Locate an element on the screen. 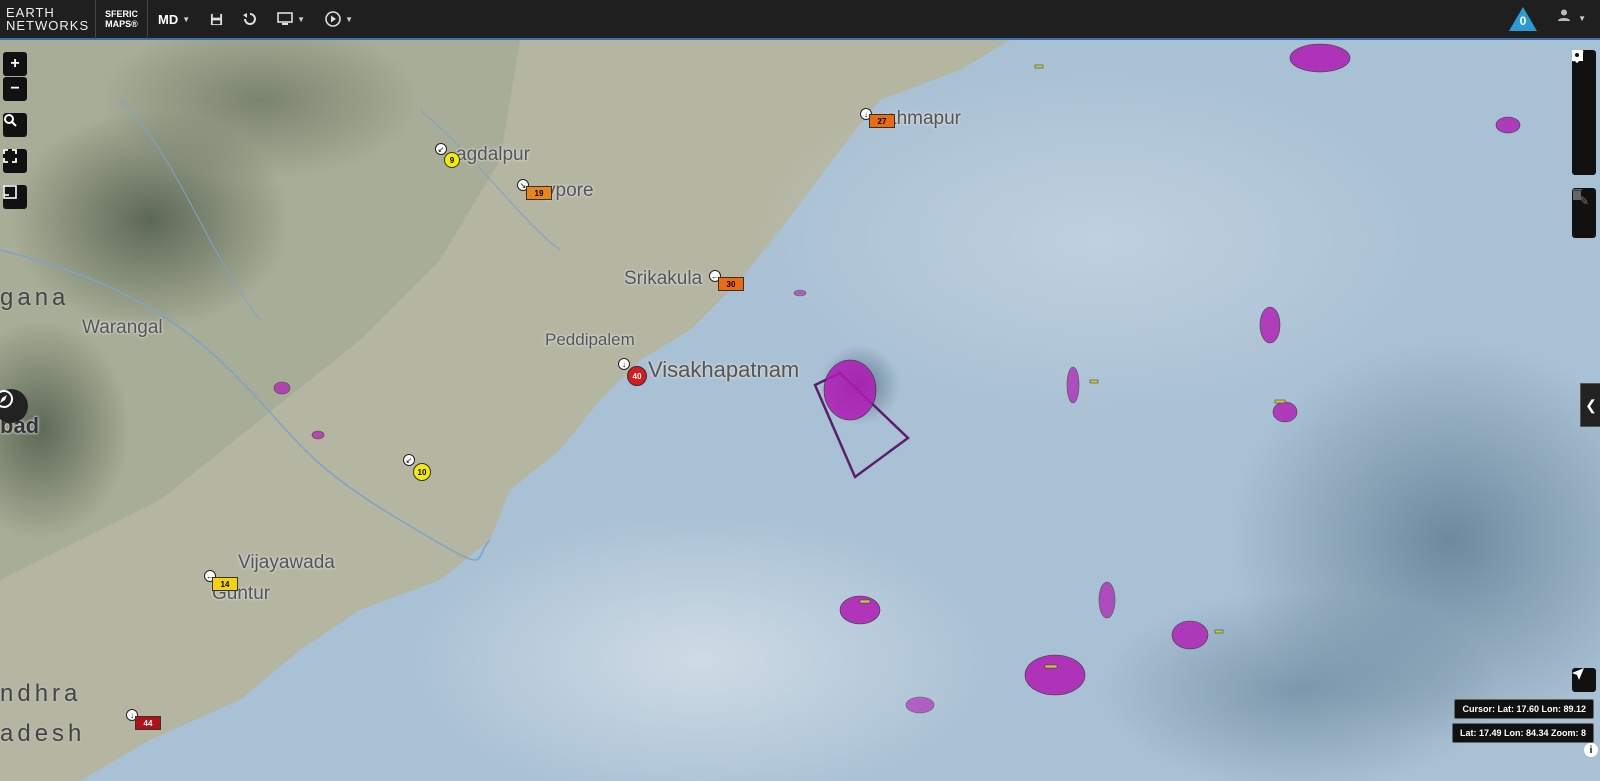 The image size is (1600, 781). draw-toolbar is located at coordinates (1584, 112).